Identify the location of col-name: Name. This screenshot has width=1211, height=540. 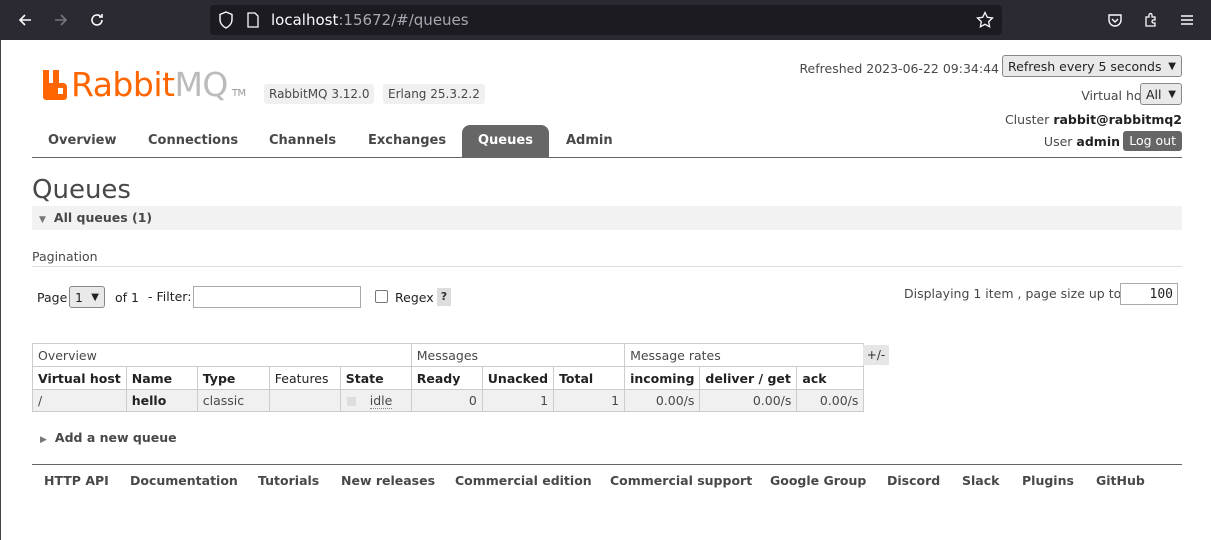
(161, 378).